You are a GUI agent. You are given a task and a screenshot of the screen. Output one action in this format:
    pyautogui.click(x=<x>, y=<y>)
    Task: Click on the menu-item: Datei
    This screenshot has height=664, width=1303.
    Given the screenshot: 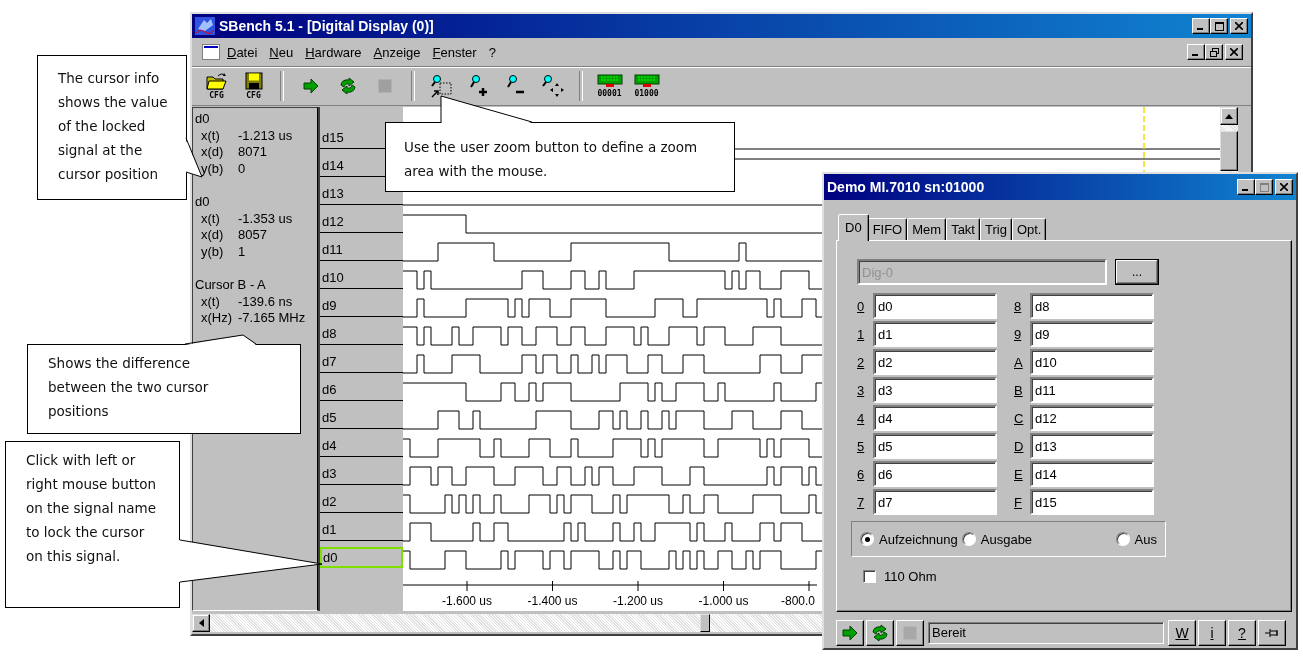 What is the action you would take?
    pyautogui.click(x=242, y=52)
    